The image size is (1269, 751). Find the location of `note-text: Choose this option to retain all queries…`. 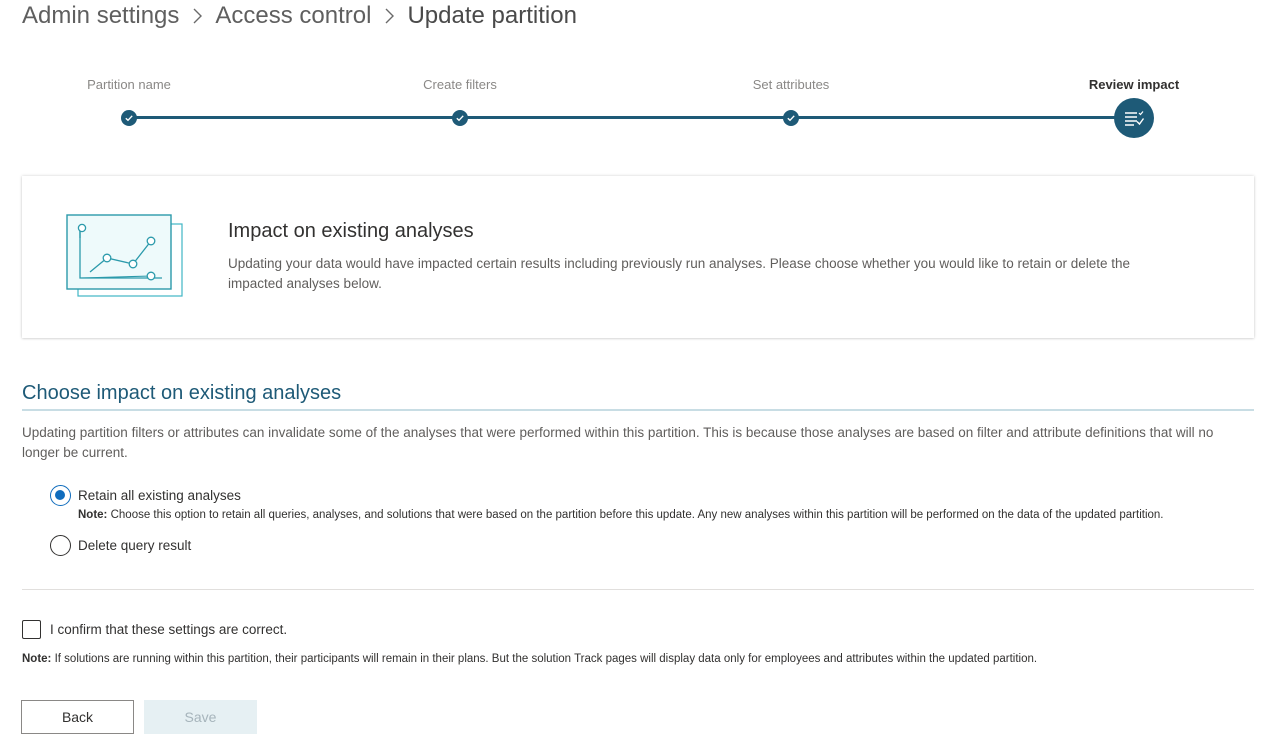

note-text: Choose this option to retain all queries… is located at coordinates (637, 515).